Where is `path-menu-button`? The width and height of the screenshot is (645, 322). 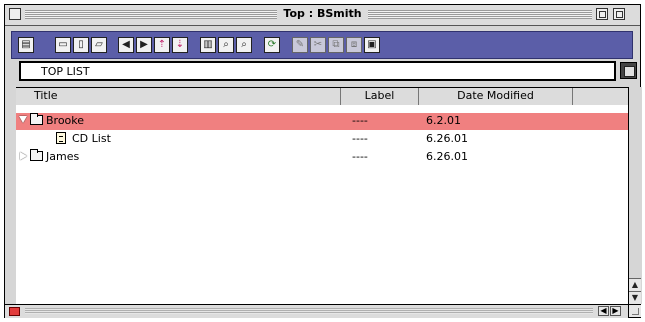 path-menu-button is located at coordinates (628, 70).